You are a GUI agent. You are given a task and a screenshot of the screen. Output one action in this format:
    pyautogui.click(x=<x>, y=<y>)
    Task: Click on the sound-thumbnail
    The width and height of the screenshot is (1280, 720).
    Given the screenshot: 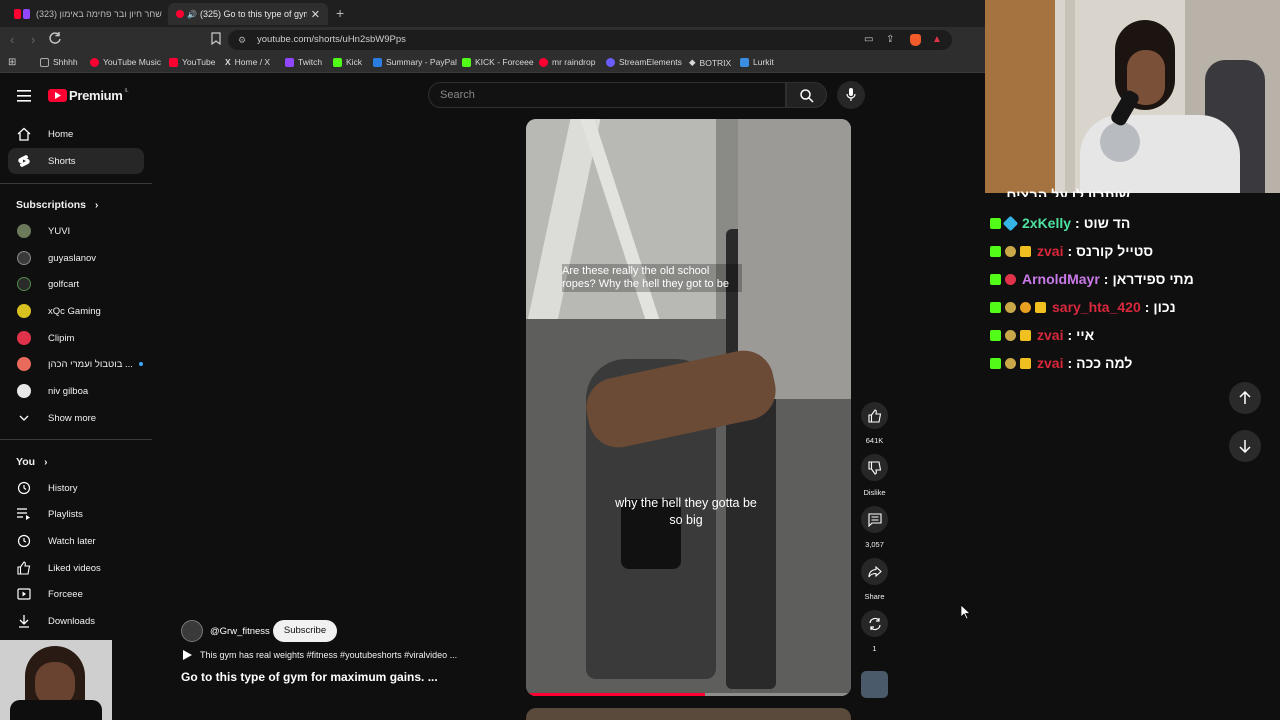 What is the action you would take?
    pyautogui.click(x=874, y=684)
    